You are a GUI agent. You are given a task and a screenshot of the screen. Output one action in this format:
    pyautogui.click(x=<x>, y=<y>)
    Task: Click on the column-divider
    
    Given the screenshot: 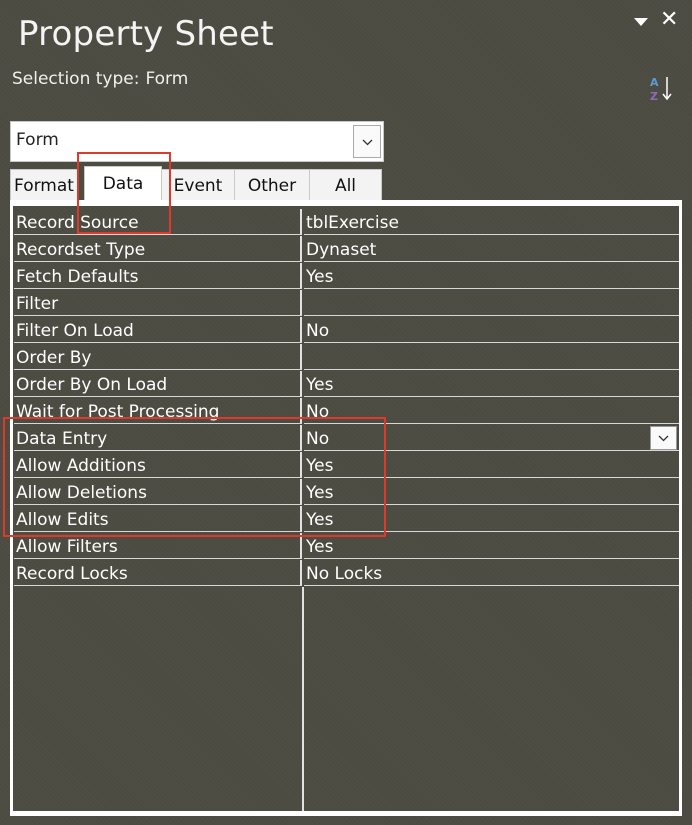 What is the action you would take?
    pyautogui.click(x=303, y=699)
    